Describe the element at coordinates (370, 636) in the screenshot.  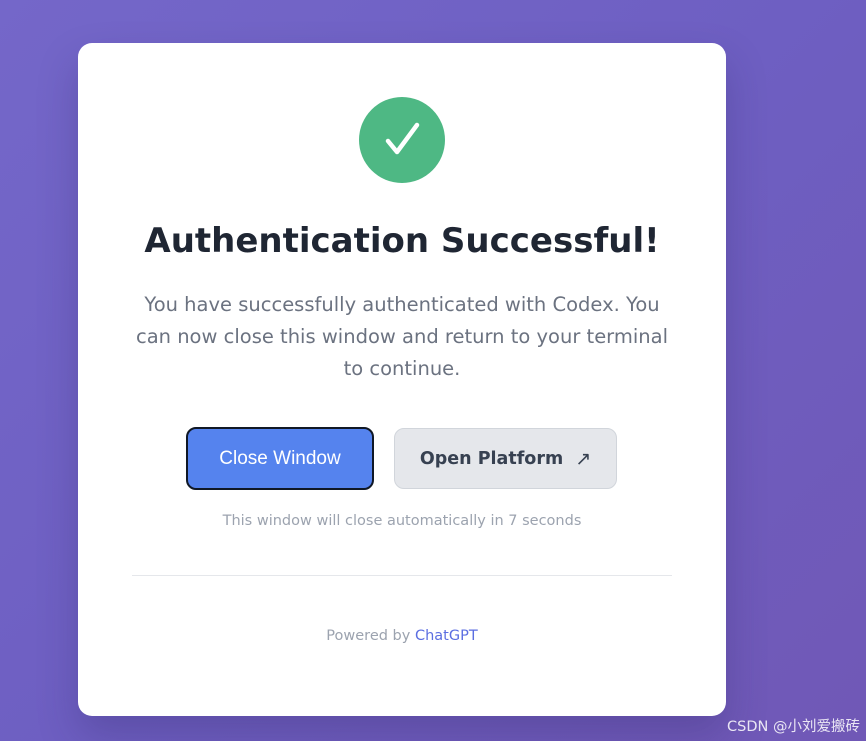
I see `powered-by-label: Powered by` at that location.